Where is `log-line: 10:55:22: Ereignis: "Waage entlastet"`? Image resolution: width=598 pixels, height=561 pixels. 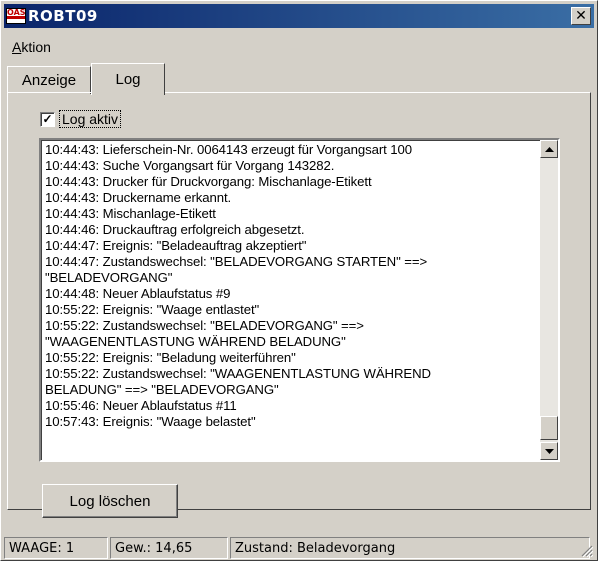 log-line: 10:55:22: Ereignis: "Waage entlastet" is located at coordinates (152, 309).